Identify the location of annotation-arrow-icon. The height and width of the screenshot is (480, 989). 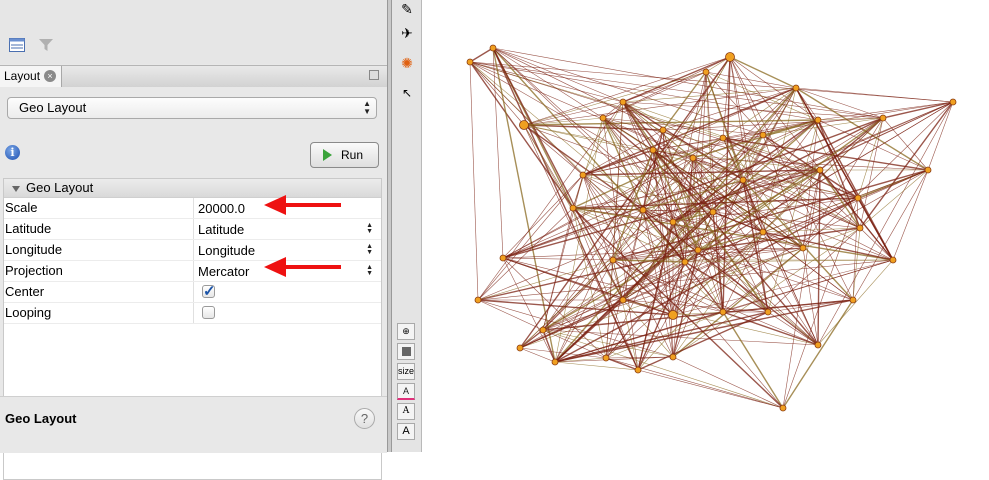
(275, 267).